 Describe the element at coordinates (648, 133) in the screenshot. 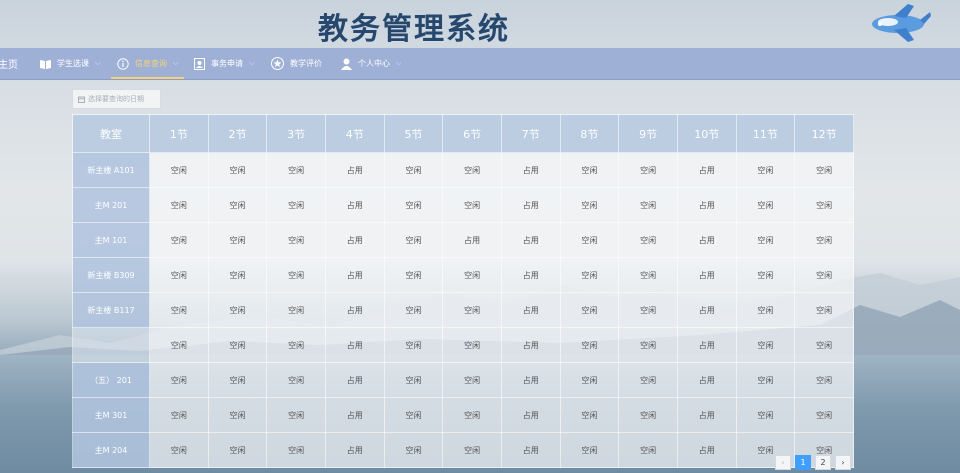

I see `header-cell-period: 9节` at that location.